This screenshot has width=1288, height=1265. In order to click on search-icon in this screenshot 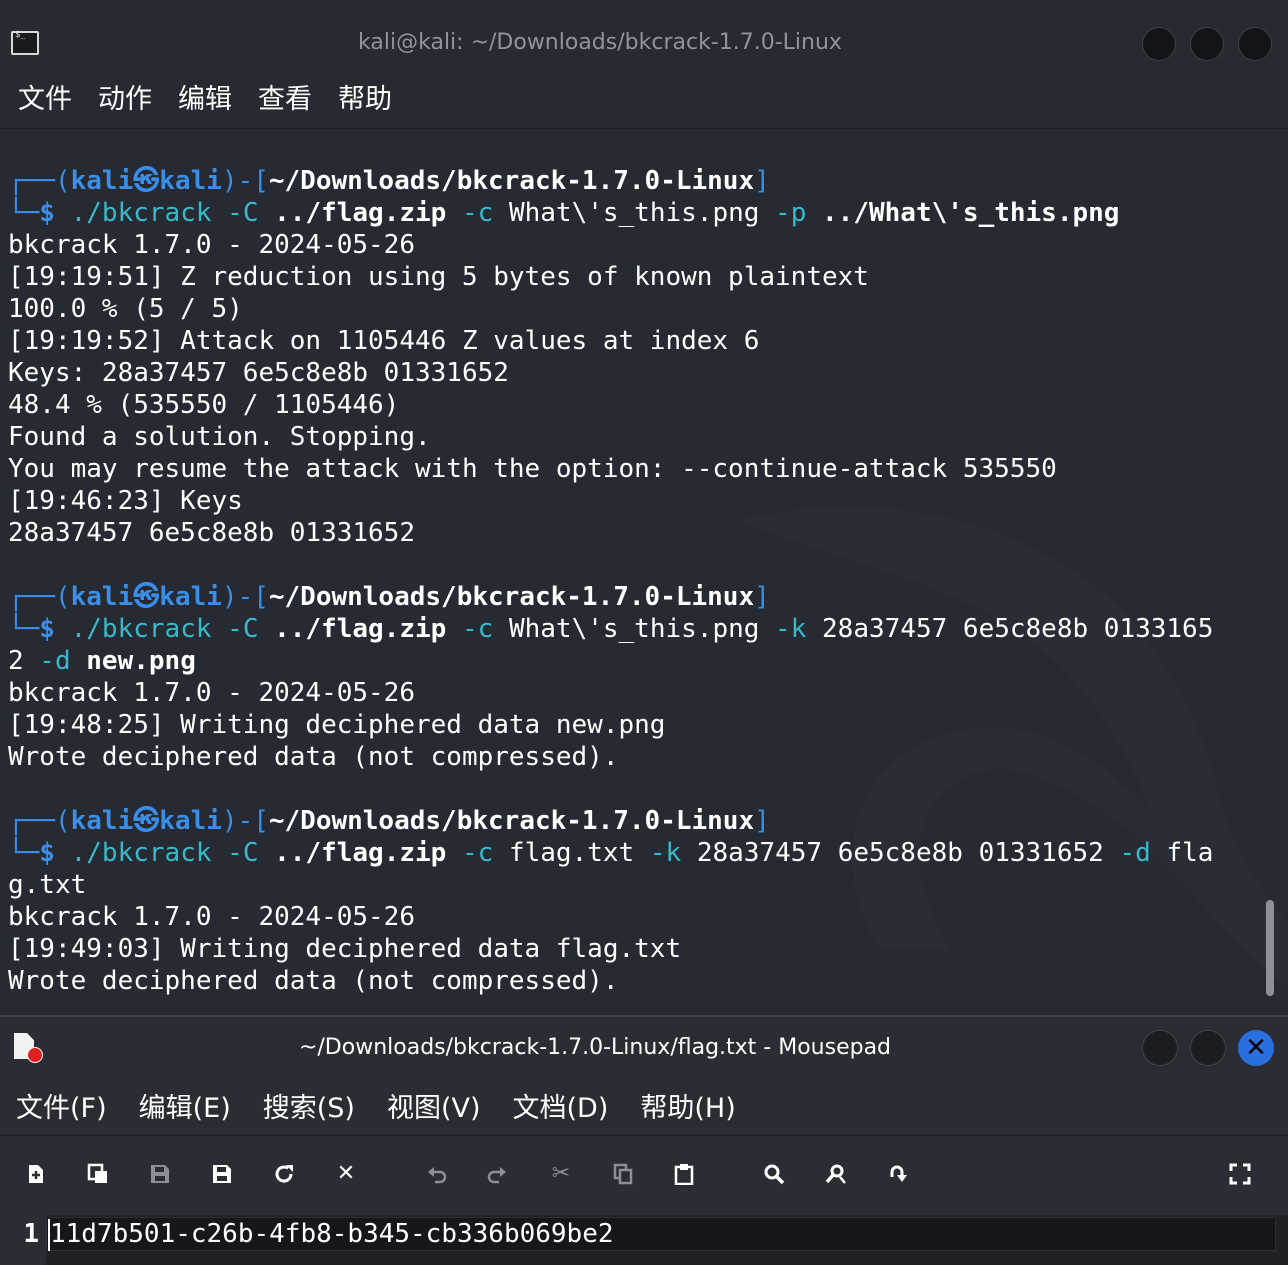, I will do `click(774, 1174)`.